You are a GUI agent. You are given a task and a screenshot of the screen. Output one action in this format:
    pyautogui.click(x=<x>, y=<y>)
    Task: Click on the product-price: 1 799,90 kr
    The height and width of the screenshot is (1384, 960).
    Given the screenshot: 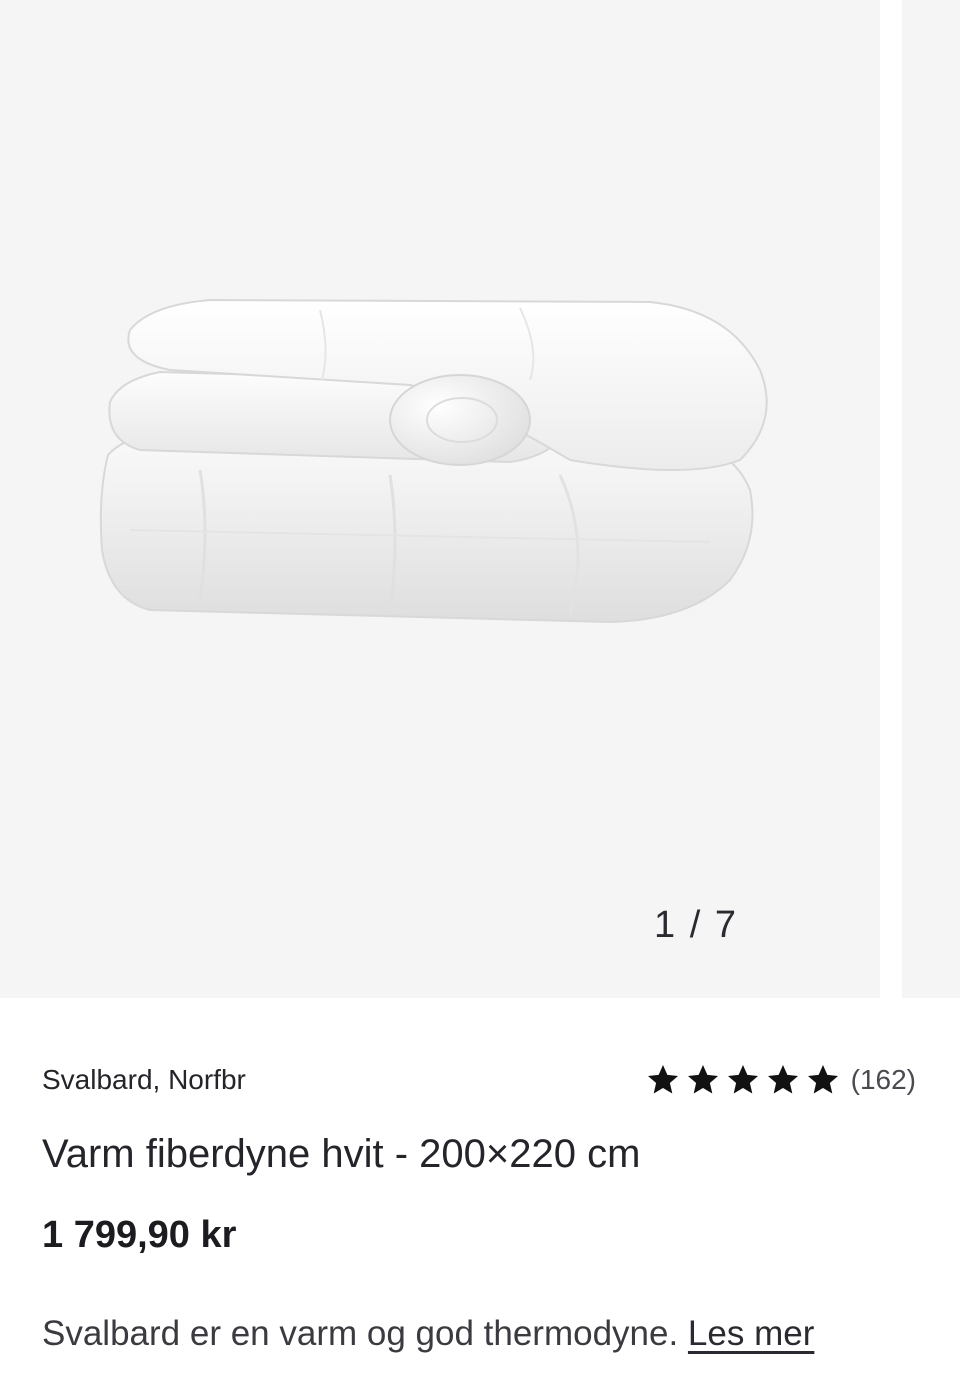 What is the action you would take?
    pyautogui.click(x=139, y=1235)
    